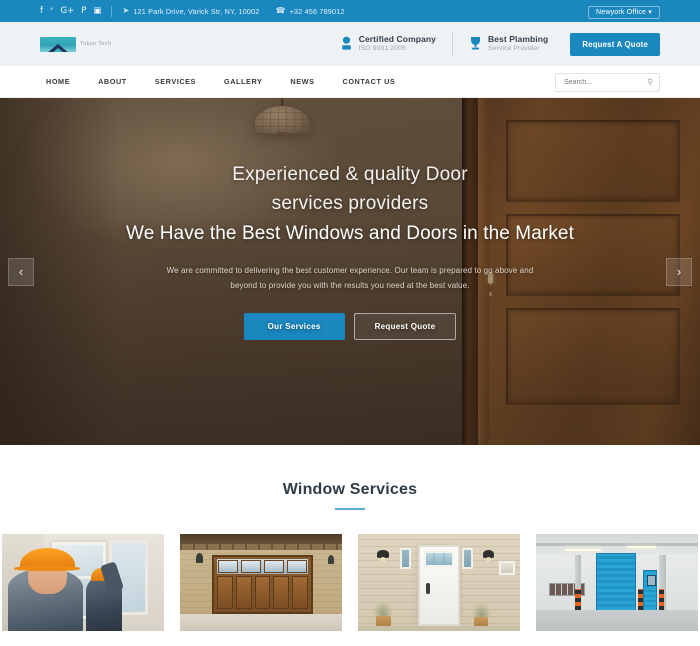 The height and width of the screenshot is (646, 700). I want to click on request-quote-button: Request Quote, so click(405, 326).